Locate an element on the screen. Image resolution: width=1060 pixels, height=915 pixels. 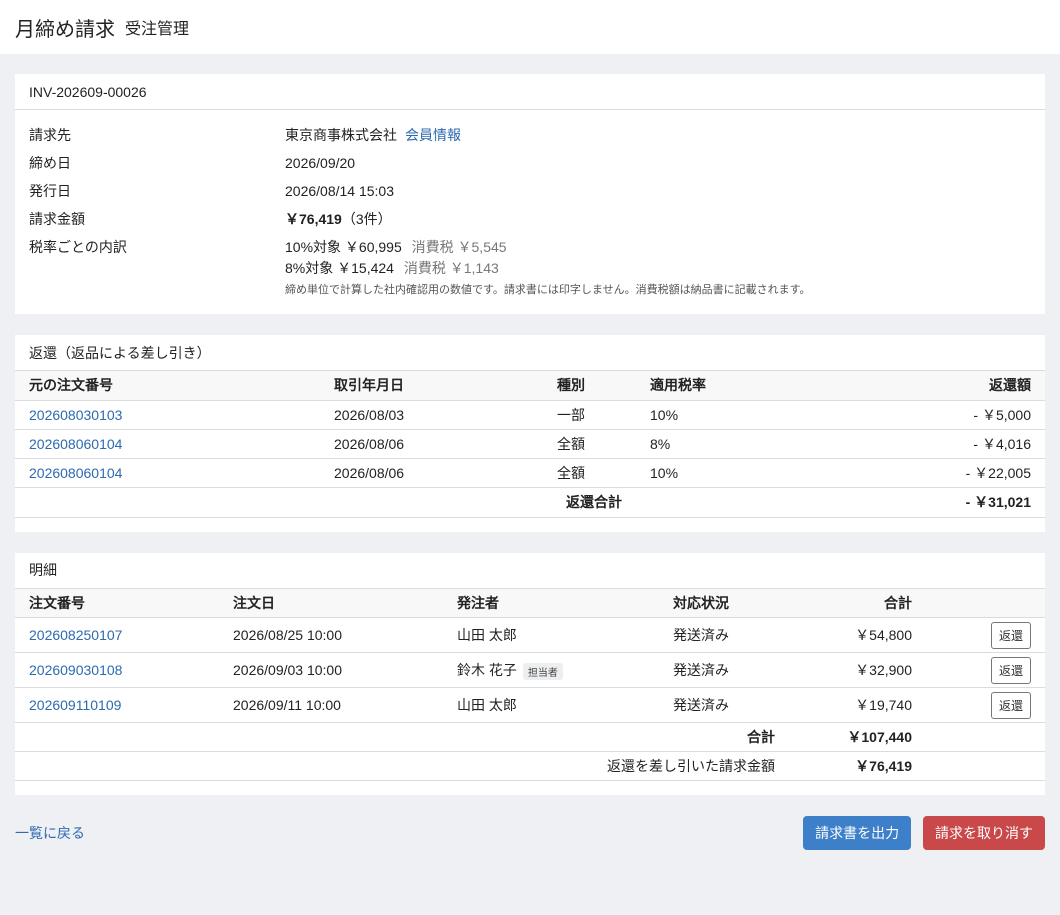
issue-date-value: 2026/08/14 15:03 is located at coordinates (339, 191).